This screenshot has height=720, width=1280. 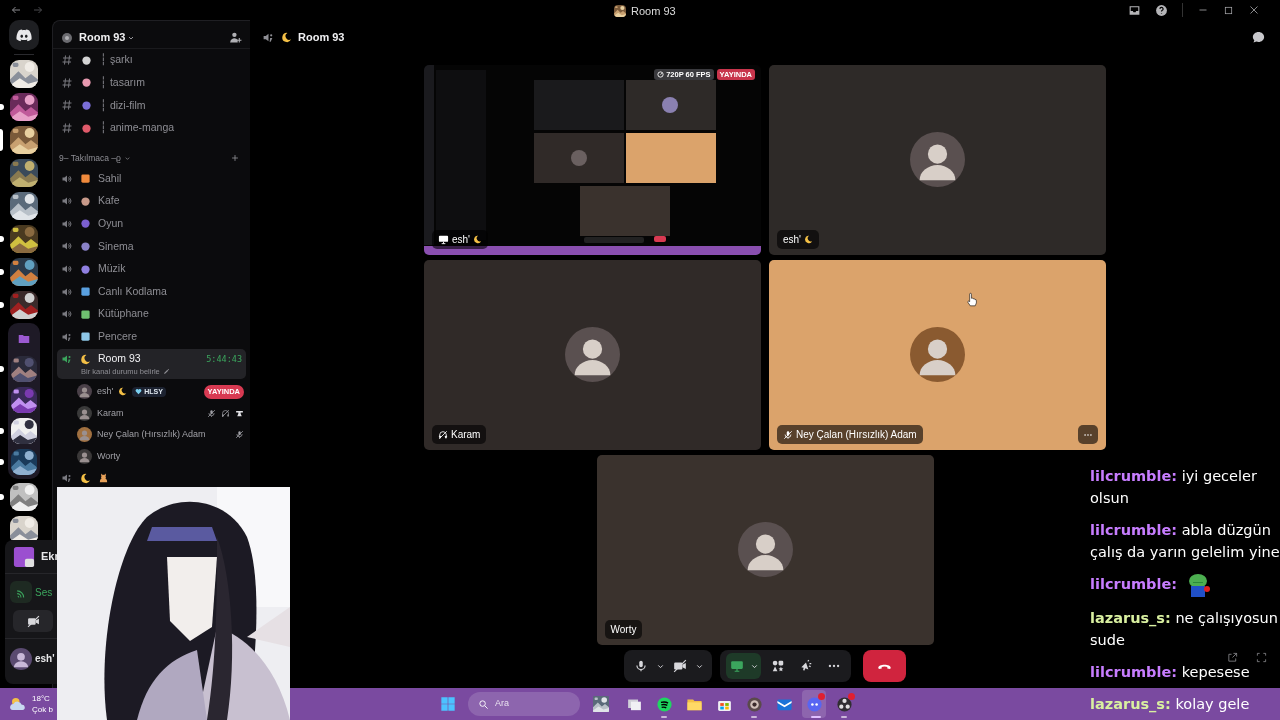 I want to click on search-field: Ara, so click(x=524, y=704).